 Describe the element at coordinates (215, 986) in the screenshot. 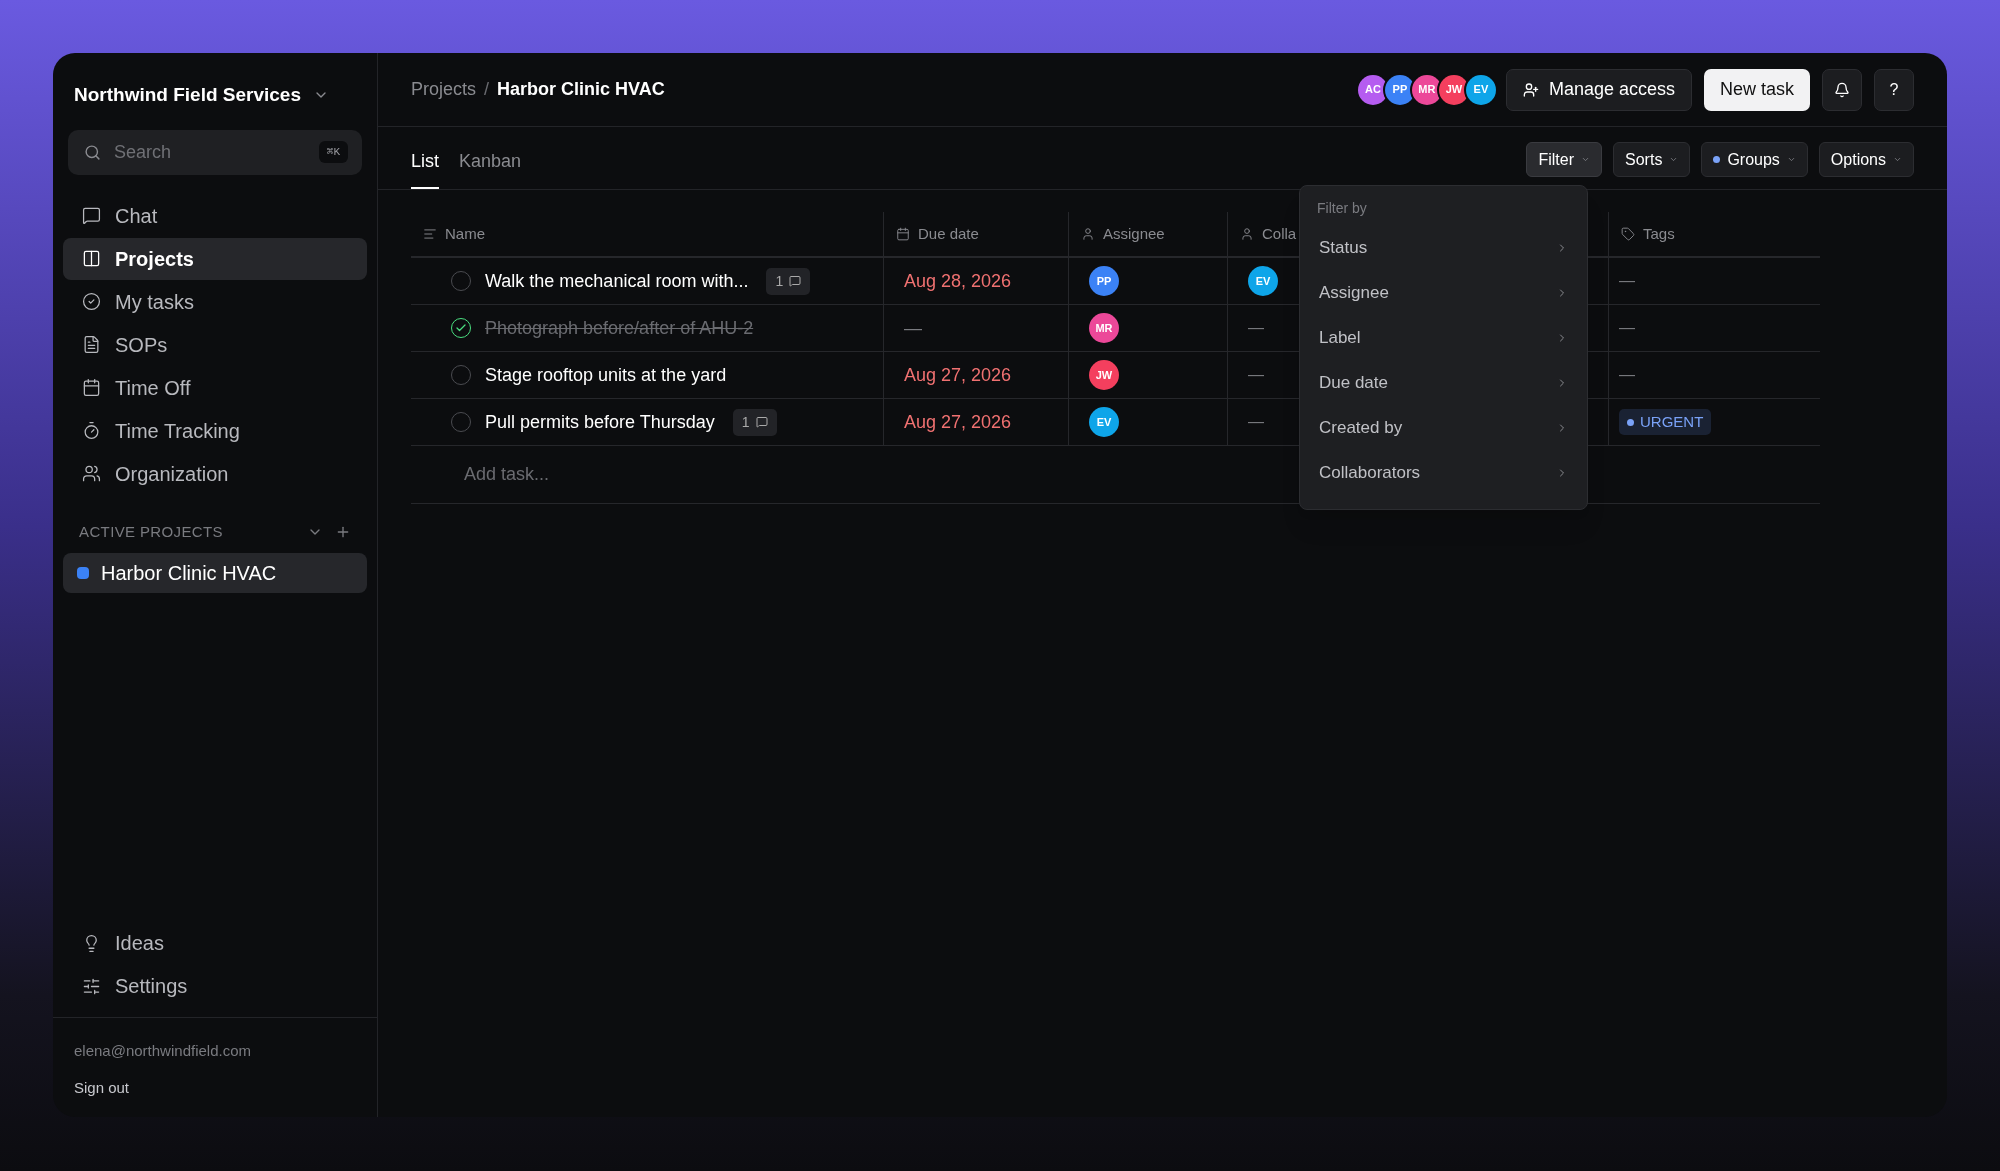

I see `sidebar-item: Settings` at that location.